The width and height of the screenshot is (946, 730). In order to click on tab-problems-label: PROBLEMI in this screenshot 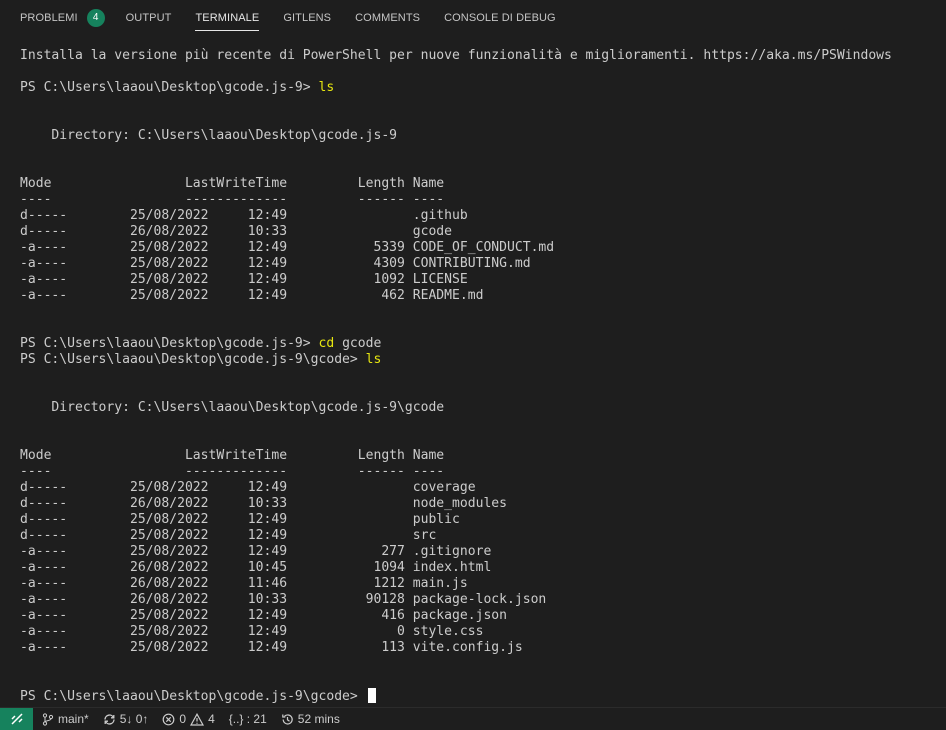, I will do `click(49, 17)`.